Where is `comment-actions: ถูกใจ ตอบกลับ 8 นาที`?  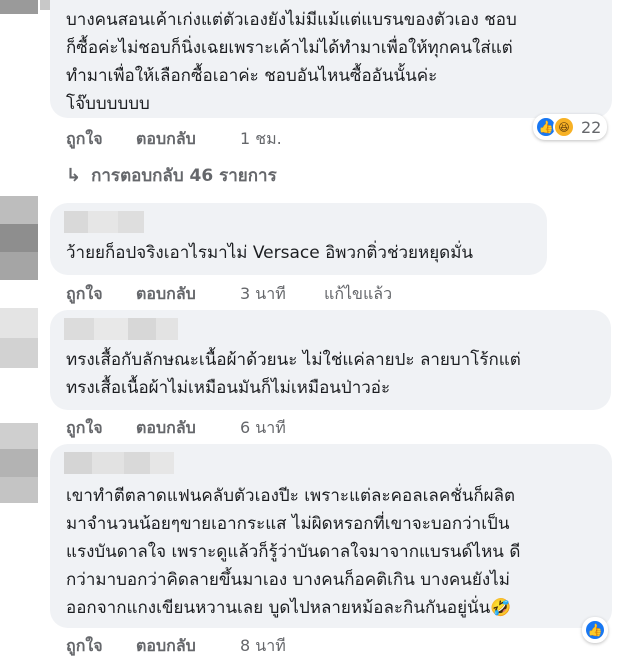 comment-actions: ถูกใจ ตอบกลับ 8 นาที is located at coordinates (176, 646).